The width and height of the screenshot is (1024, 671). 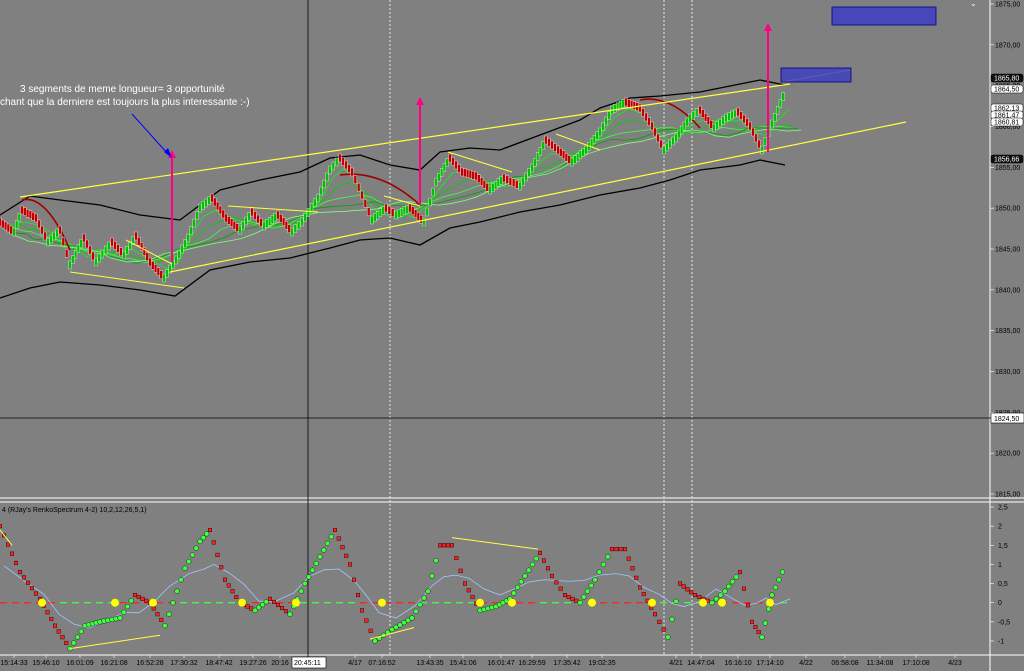 I want to click on price-axis, so click(x=1007, y=335).